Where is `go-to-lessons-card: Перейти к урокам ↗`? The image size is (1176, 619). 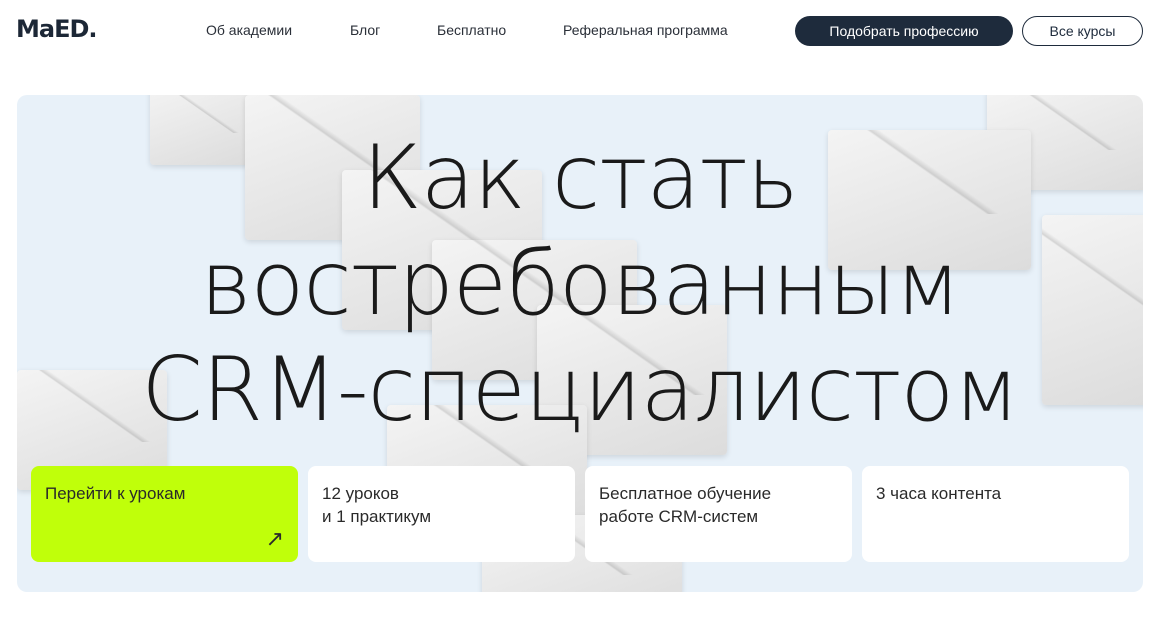 go-to-lessons-card: Перейти к урокам ↗ is located at coordinates (164, 514).